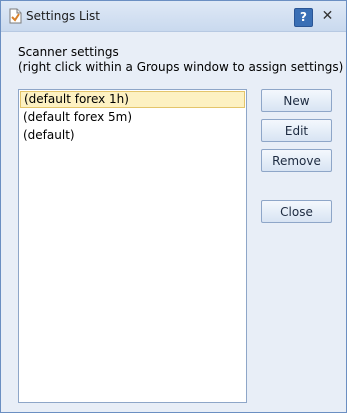 The image size is (347, 413). What do you see at coordinates (15, 16) in the screenshot?
I see `app-icon` at bounding box center [15, 16].